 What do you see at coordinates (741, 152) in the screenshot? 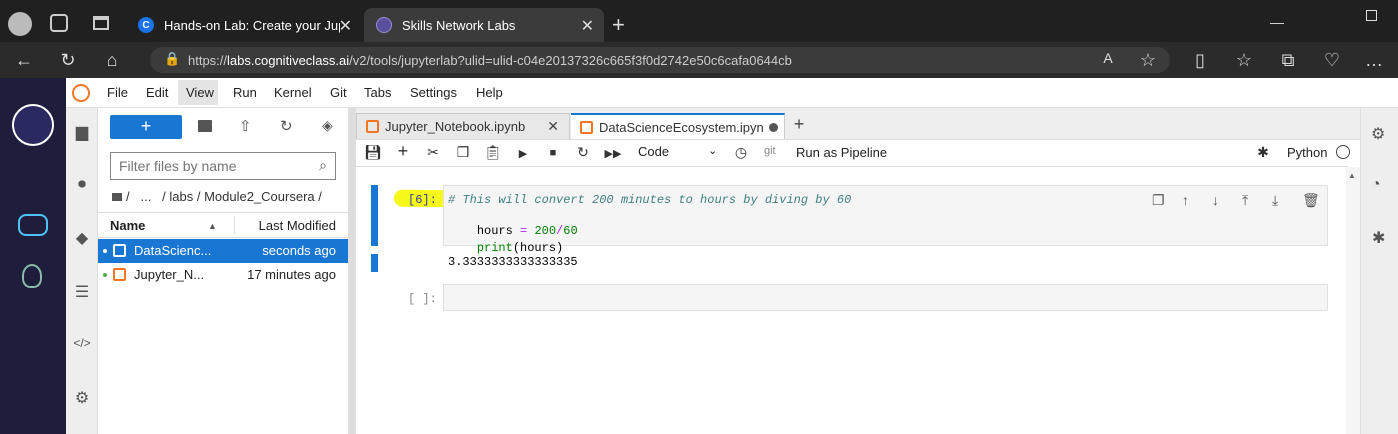
I see `clock-icon: ◷` at bounding box center [741, 152].